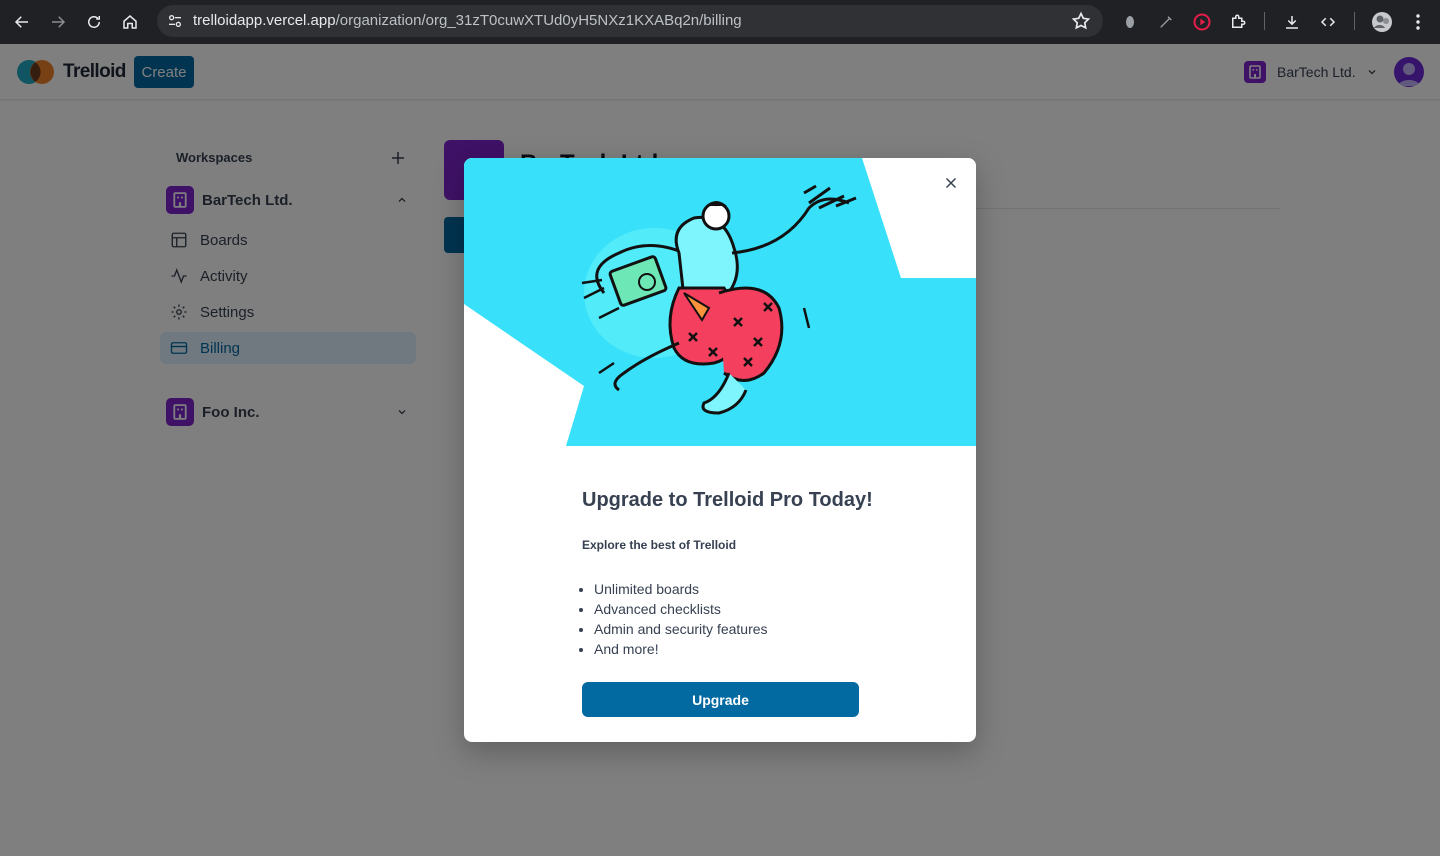  Describe the element at coordinates (681, 589) in the screenshot. I see `feature-item: Unlimited boards` at that location.